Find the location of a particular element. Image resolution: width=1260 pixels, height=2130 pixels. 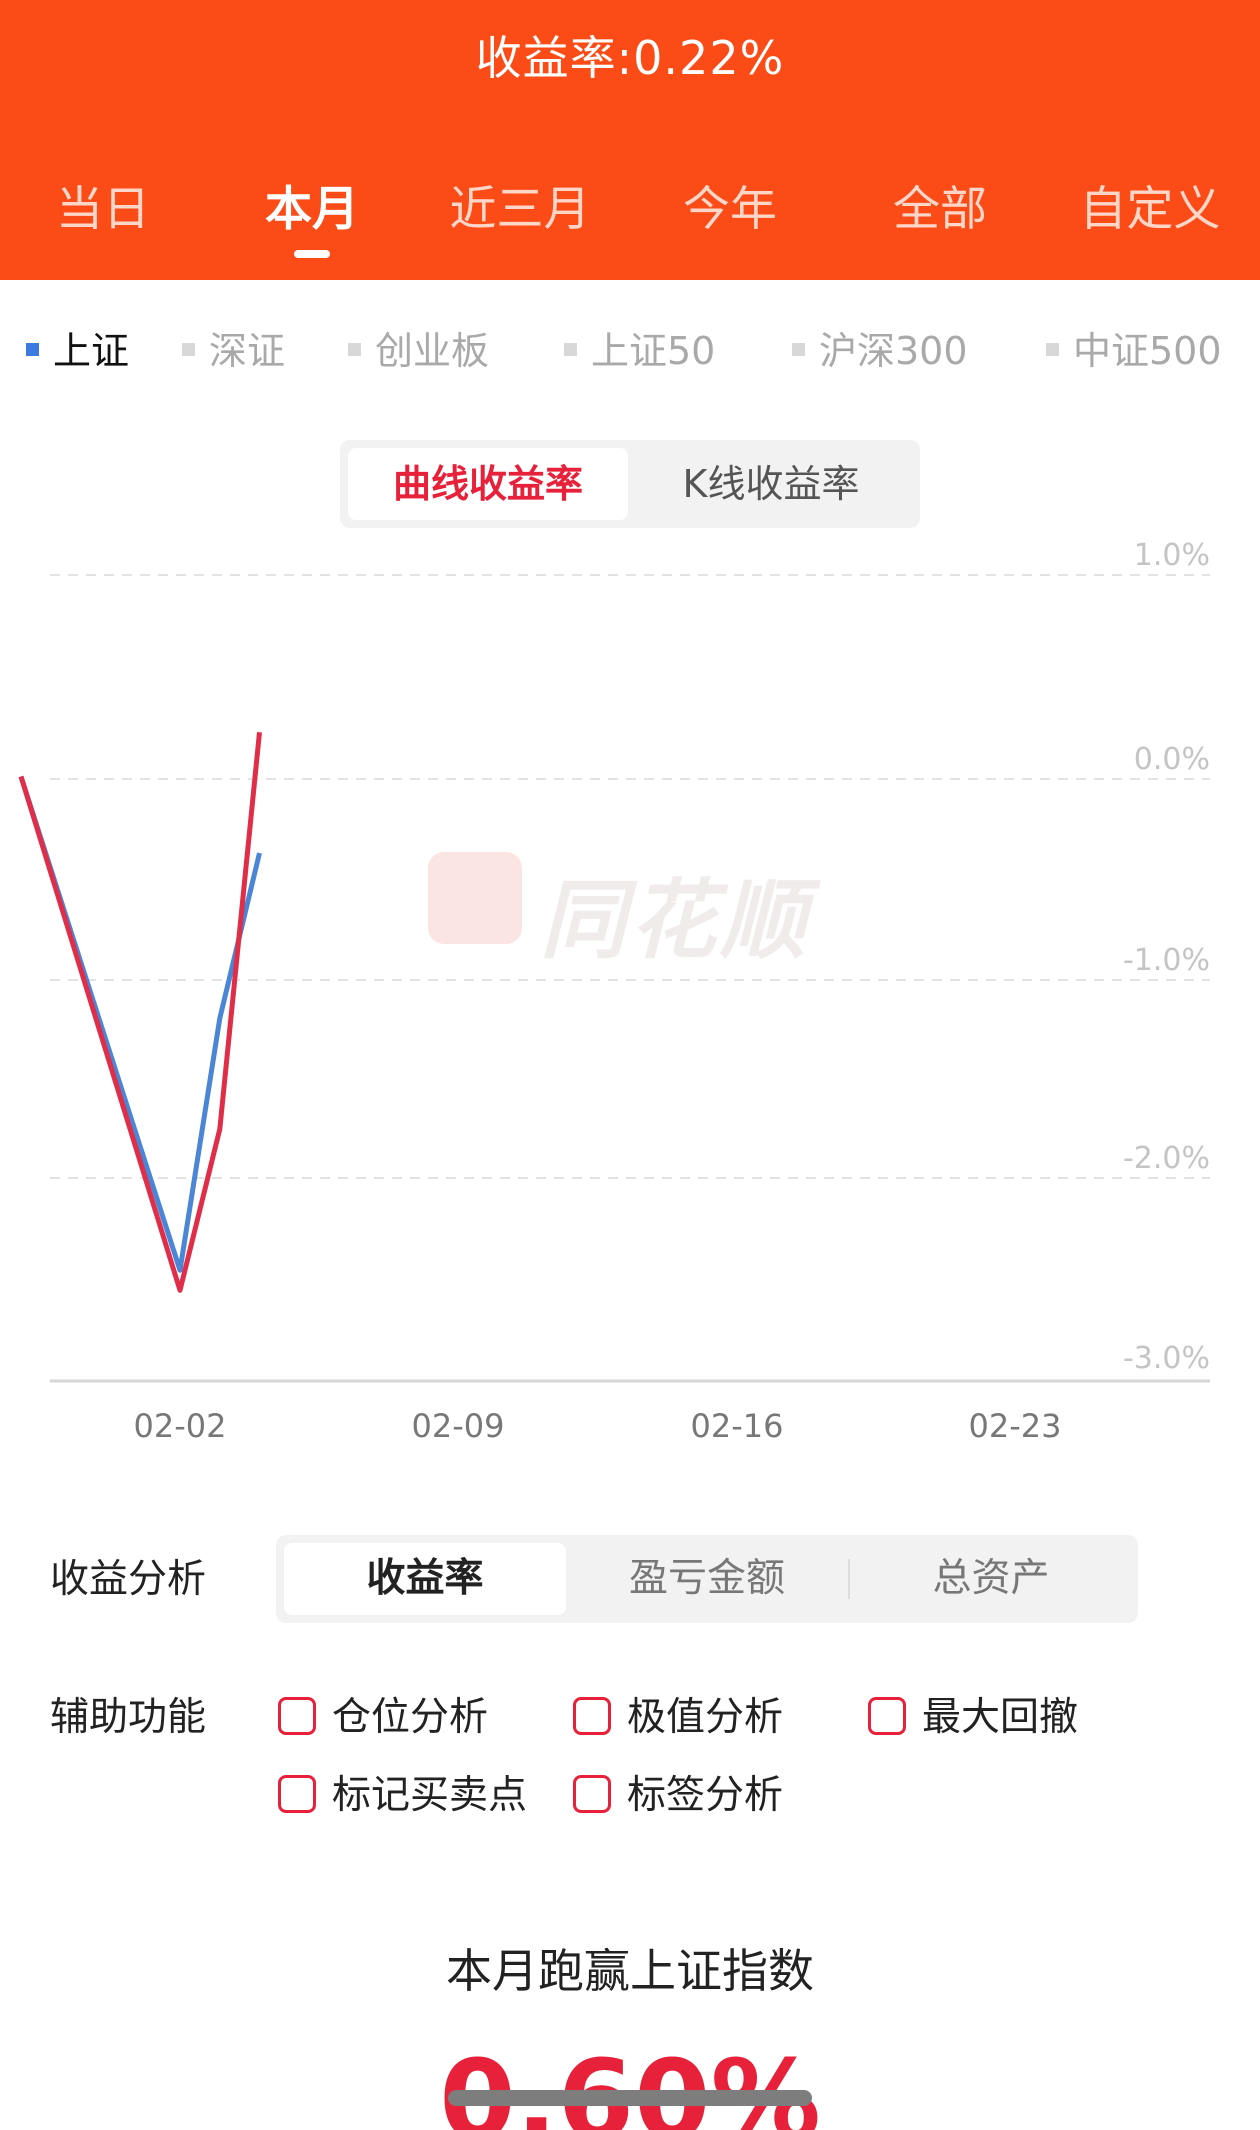

y-tick-labels: 1.0% 0.0% -1.0% -2.0% -3.0% is located at coordinates (1166, 957).